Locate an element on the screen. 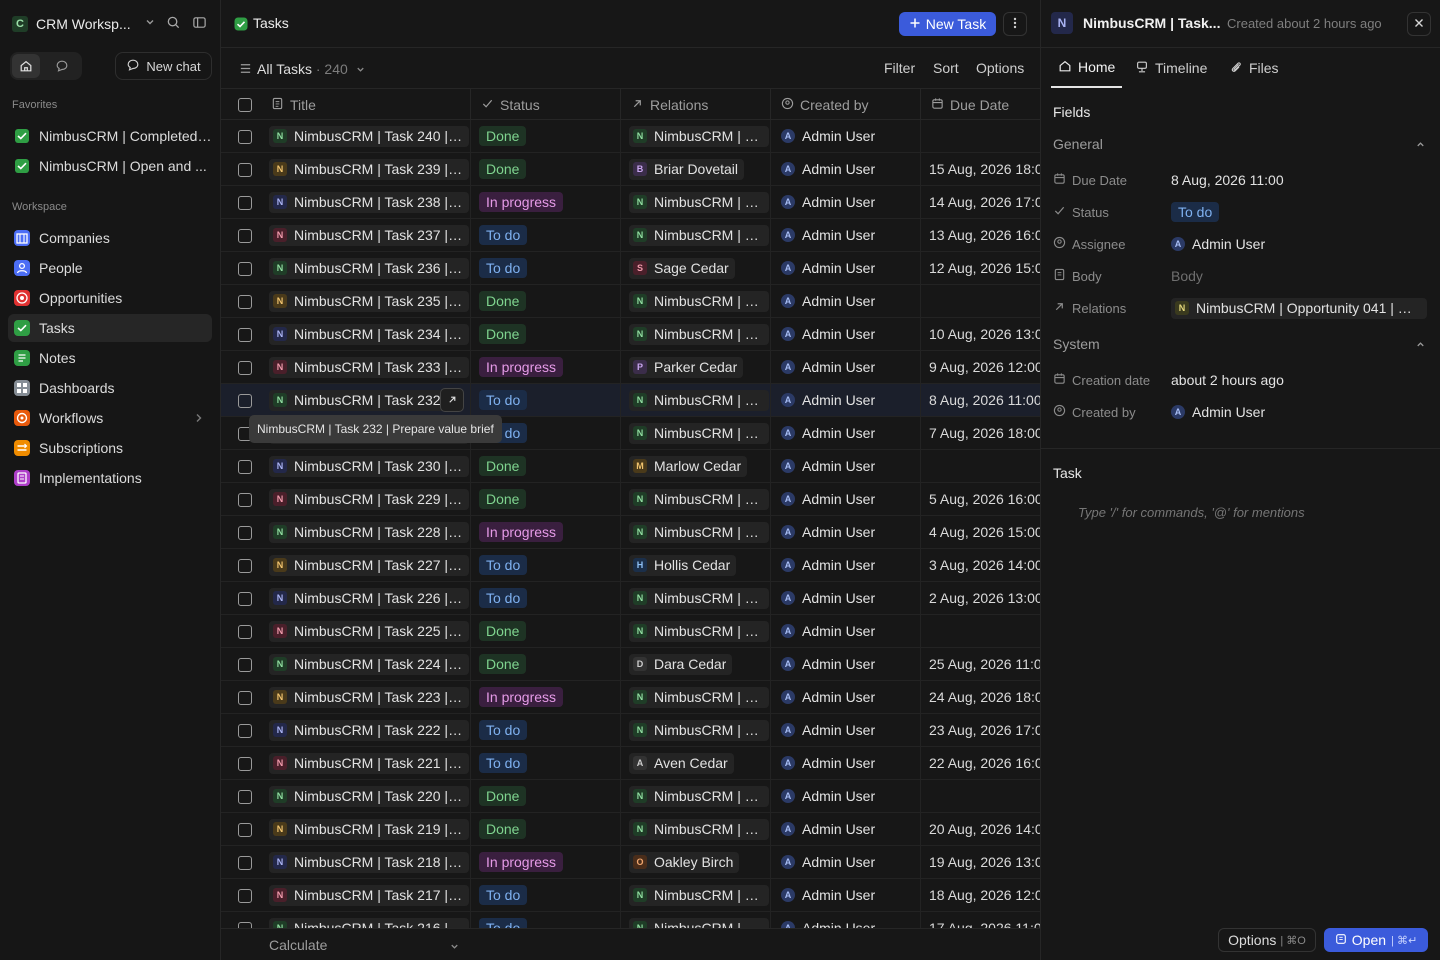 The image size is (1440, 960). column-due-date: Due Date is located at coordinates (980, 104).